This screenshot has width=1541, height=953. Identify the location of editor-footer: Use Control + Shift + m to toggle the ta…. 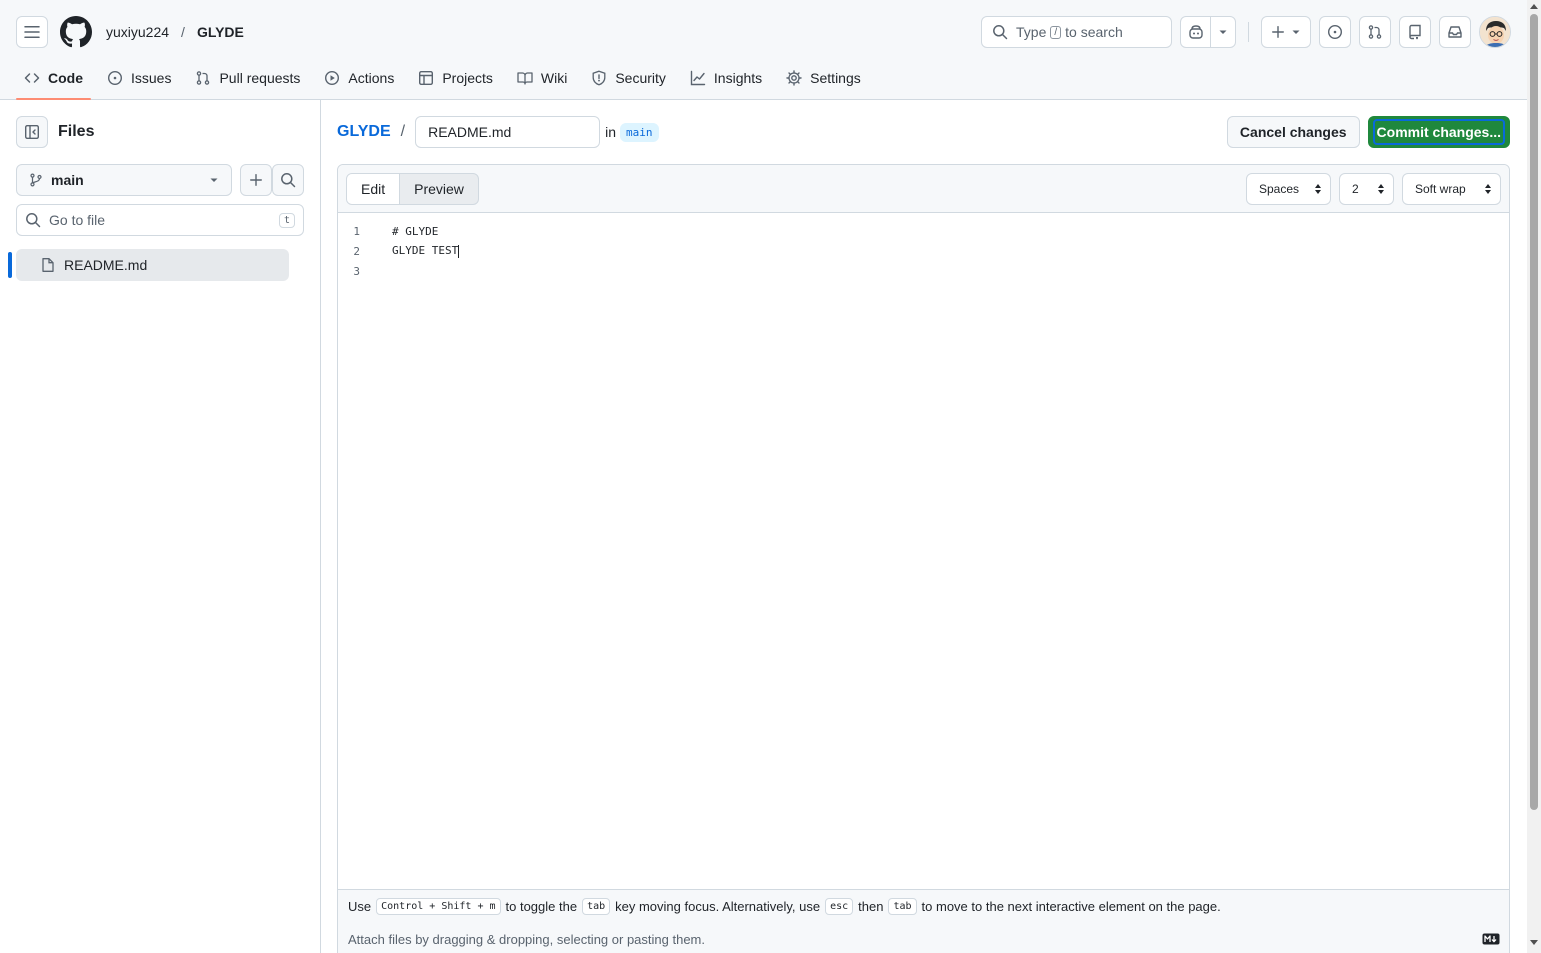
(923, 921).